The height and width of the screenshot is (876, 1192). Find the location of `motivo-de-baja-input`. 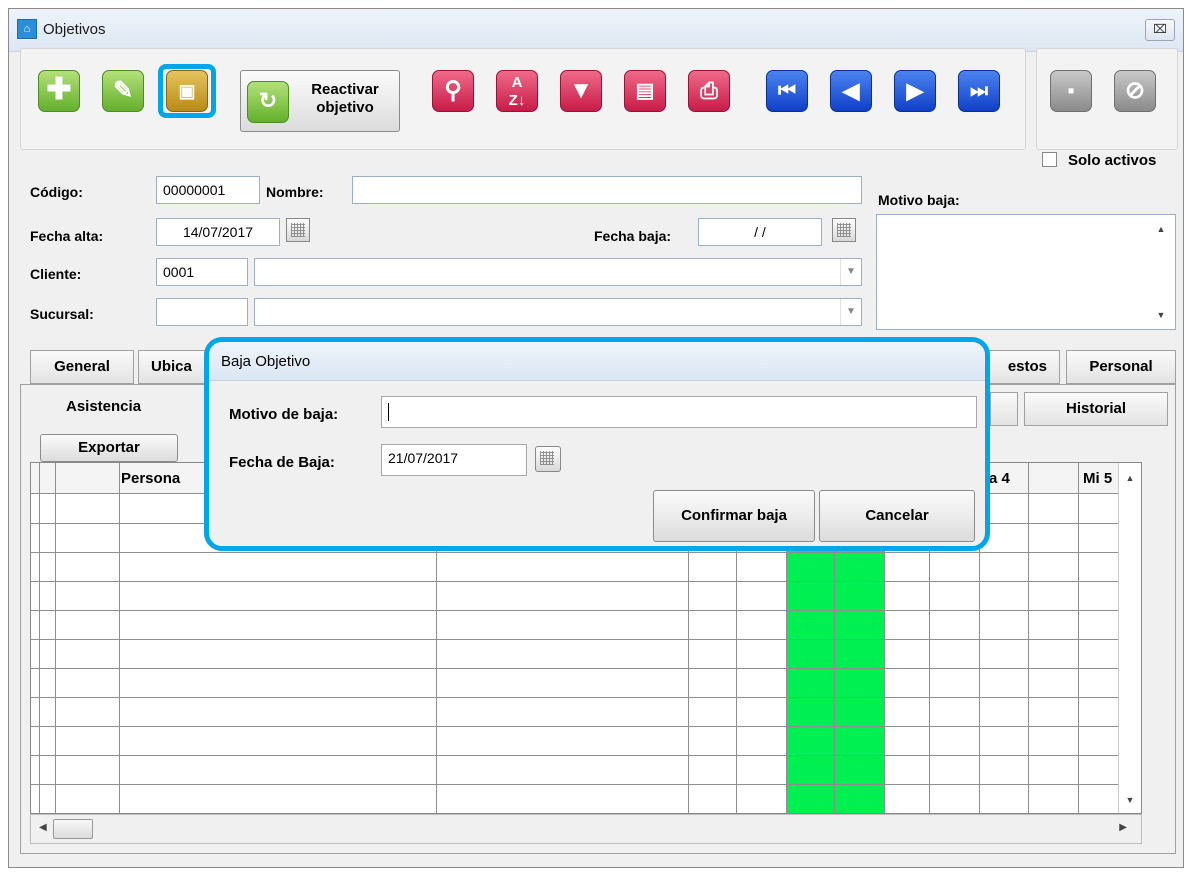

motivo-de-baja-input is located at coordinates (679, 412).